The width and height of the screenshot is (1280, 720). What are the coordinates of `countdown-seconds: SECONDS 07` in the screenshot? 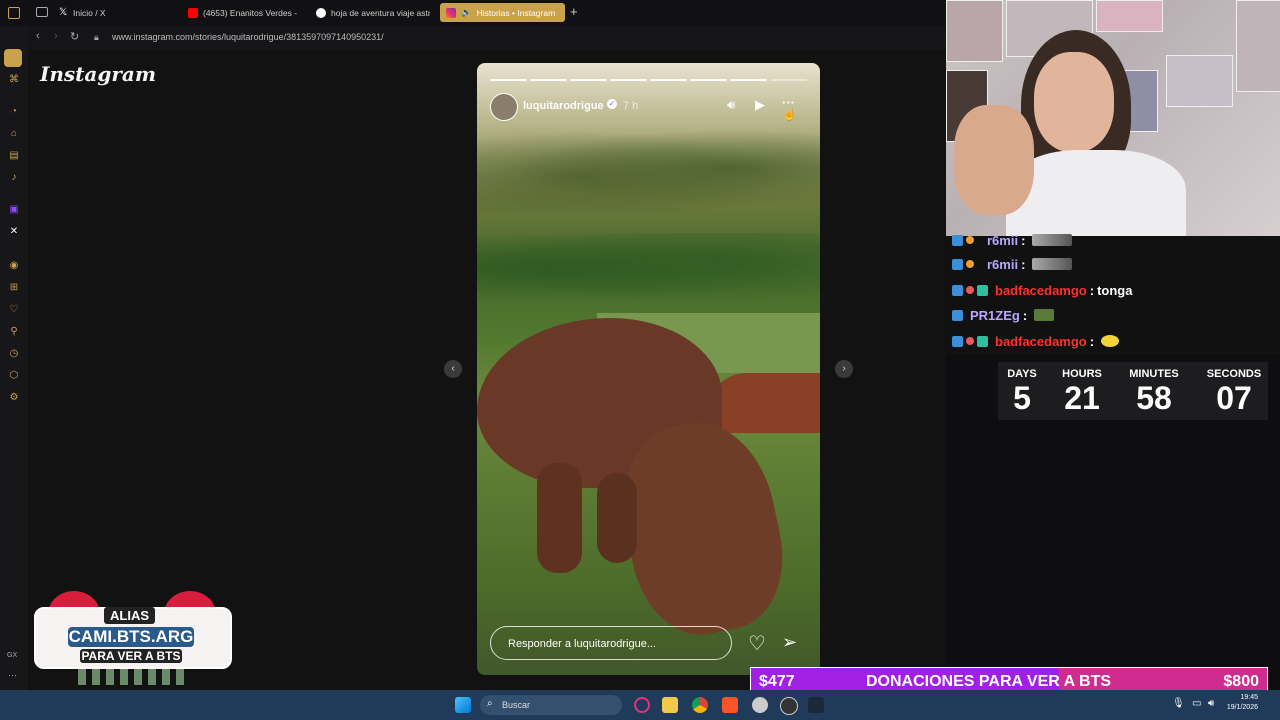 It's located at (1234, 392).